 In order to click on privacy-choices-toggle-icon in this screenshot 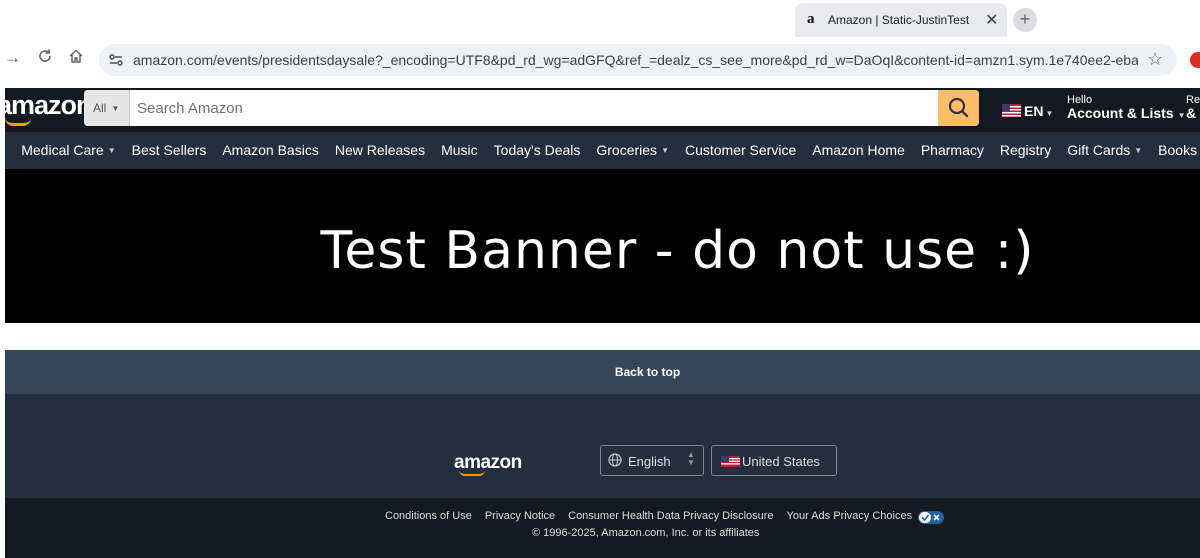, I will do `click(931, 517)`.